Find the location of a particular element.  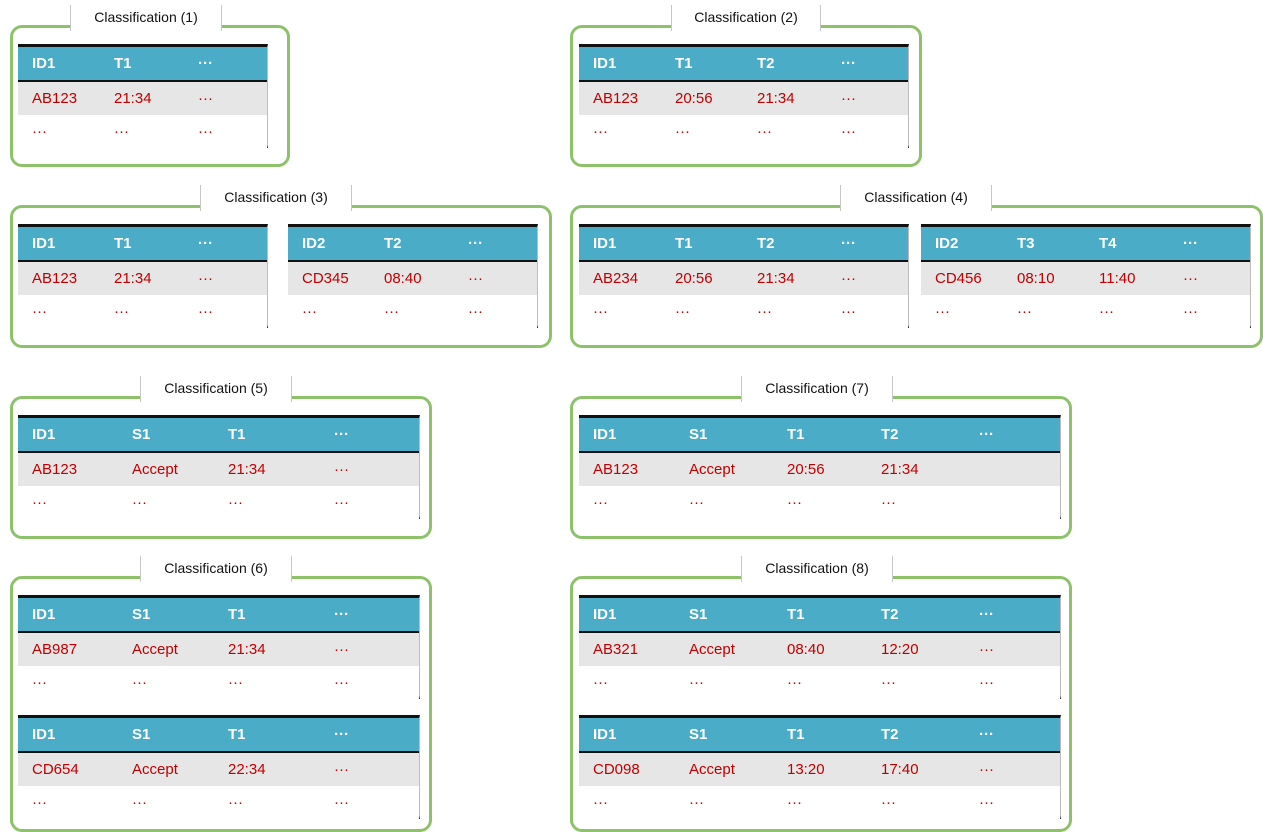

table-row: AB123 Accept 20:56 21:34 is located at coordinates (819, 469).